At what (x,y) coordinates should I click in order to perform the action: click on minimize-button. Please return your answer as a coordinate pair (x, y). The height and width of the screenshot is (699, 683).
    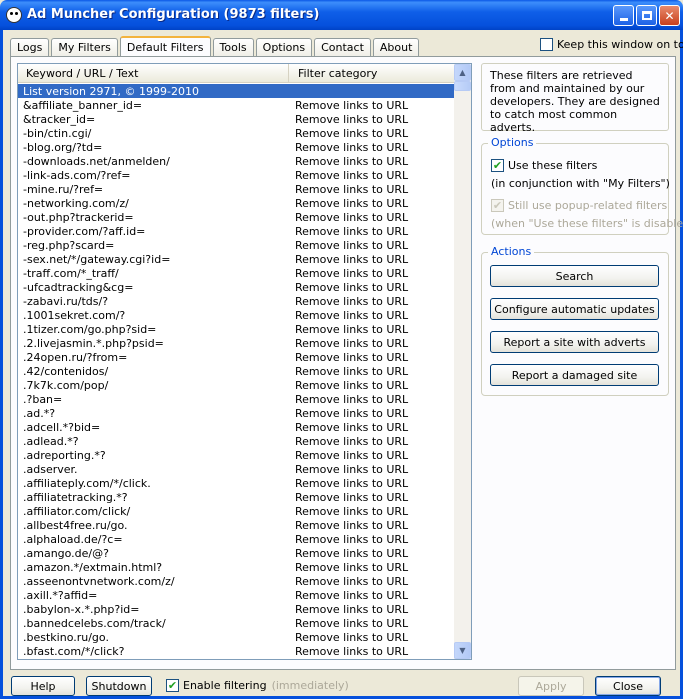
    Looking at the image, I should click on (623, 15).